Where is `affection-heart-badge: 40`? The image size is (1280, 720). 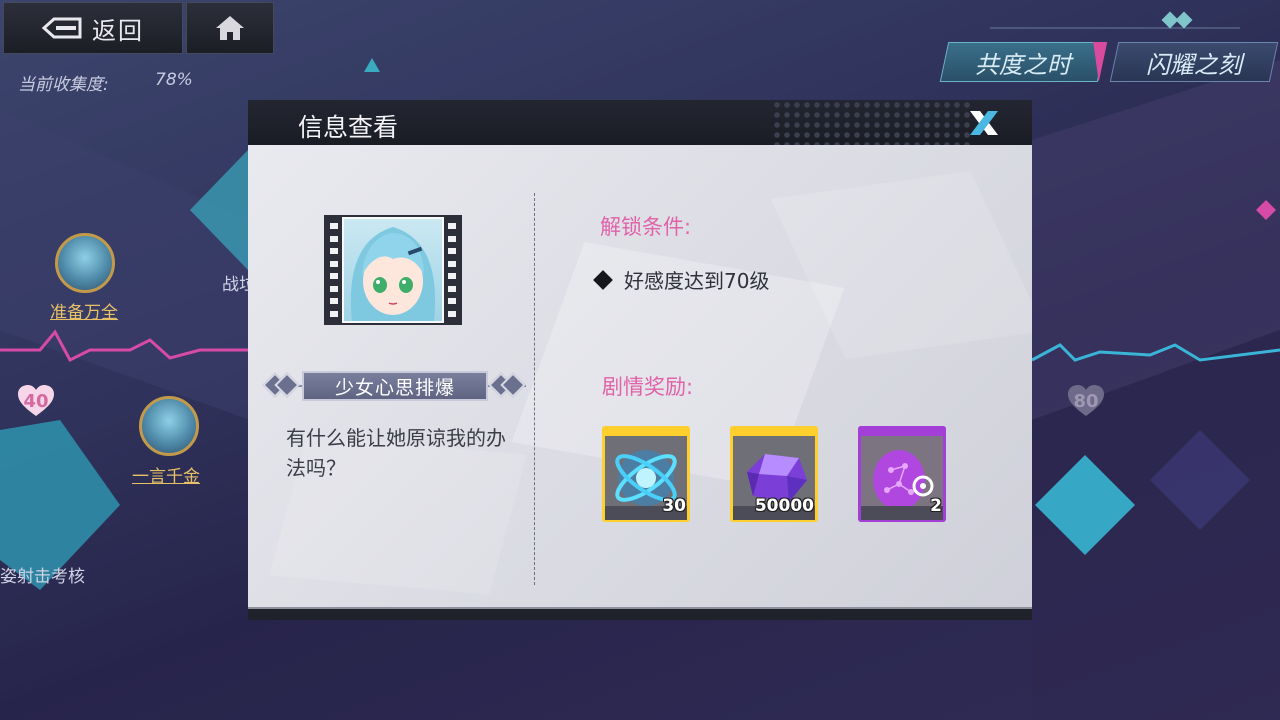
affection-heart-badge: 40 is located at coordinates (36, 401).